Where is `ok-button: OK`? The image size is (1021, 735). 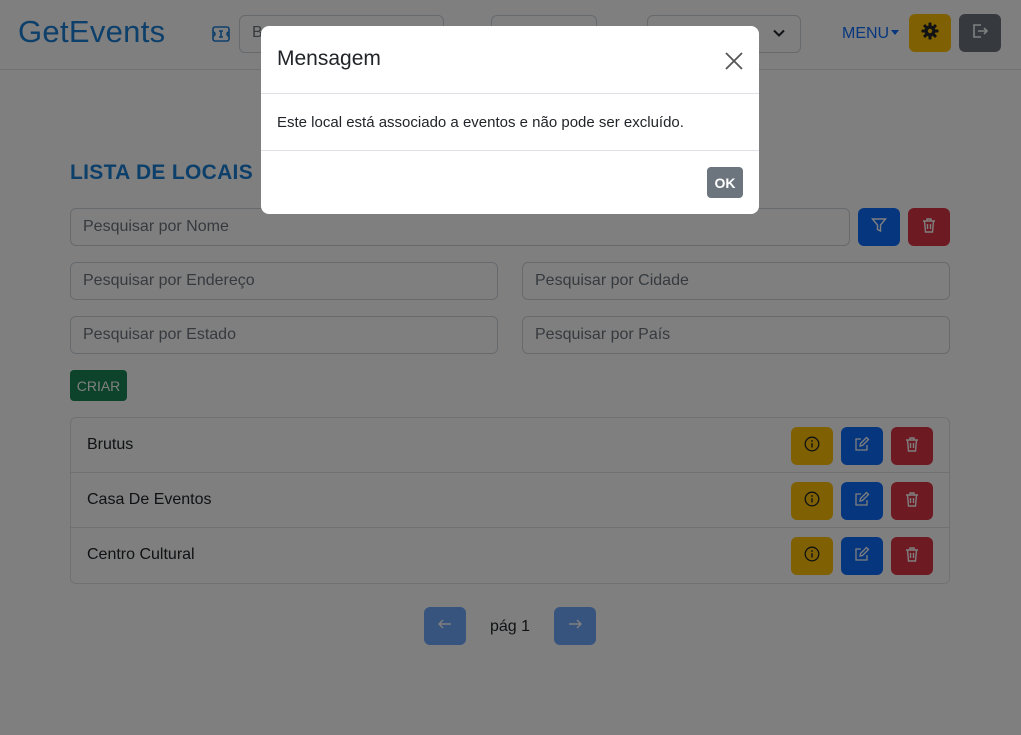
ok-button: OK is located at coordinates (725, 182).